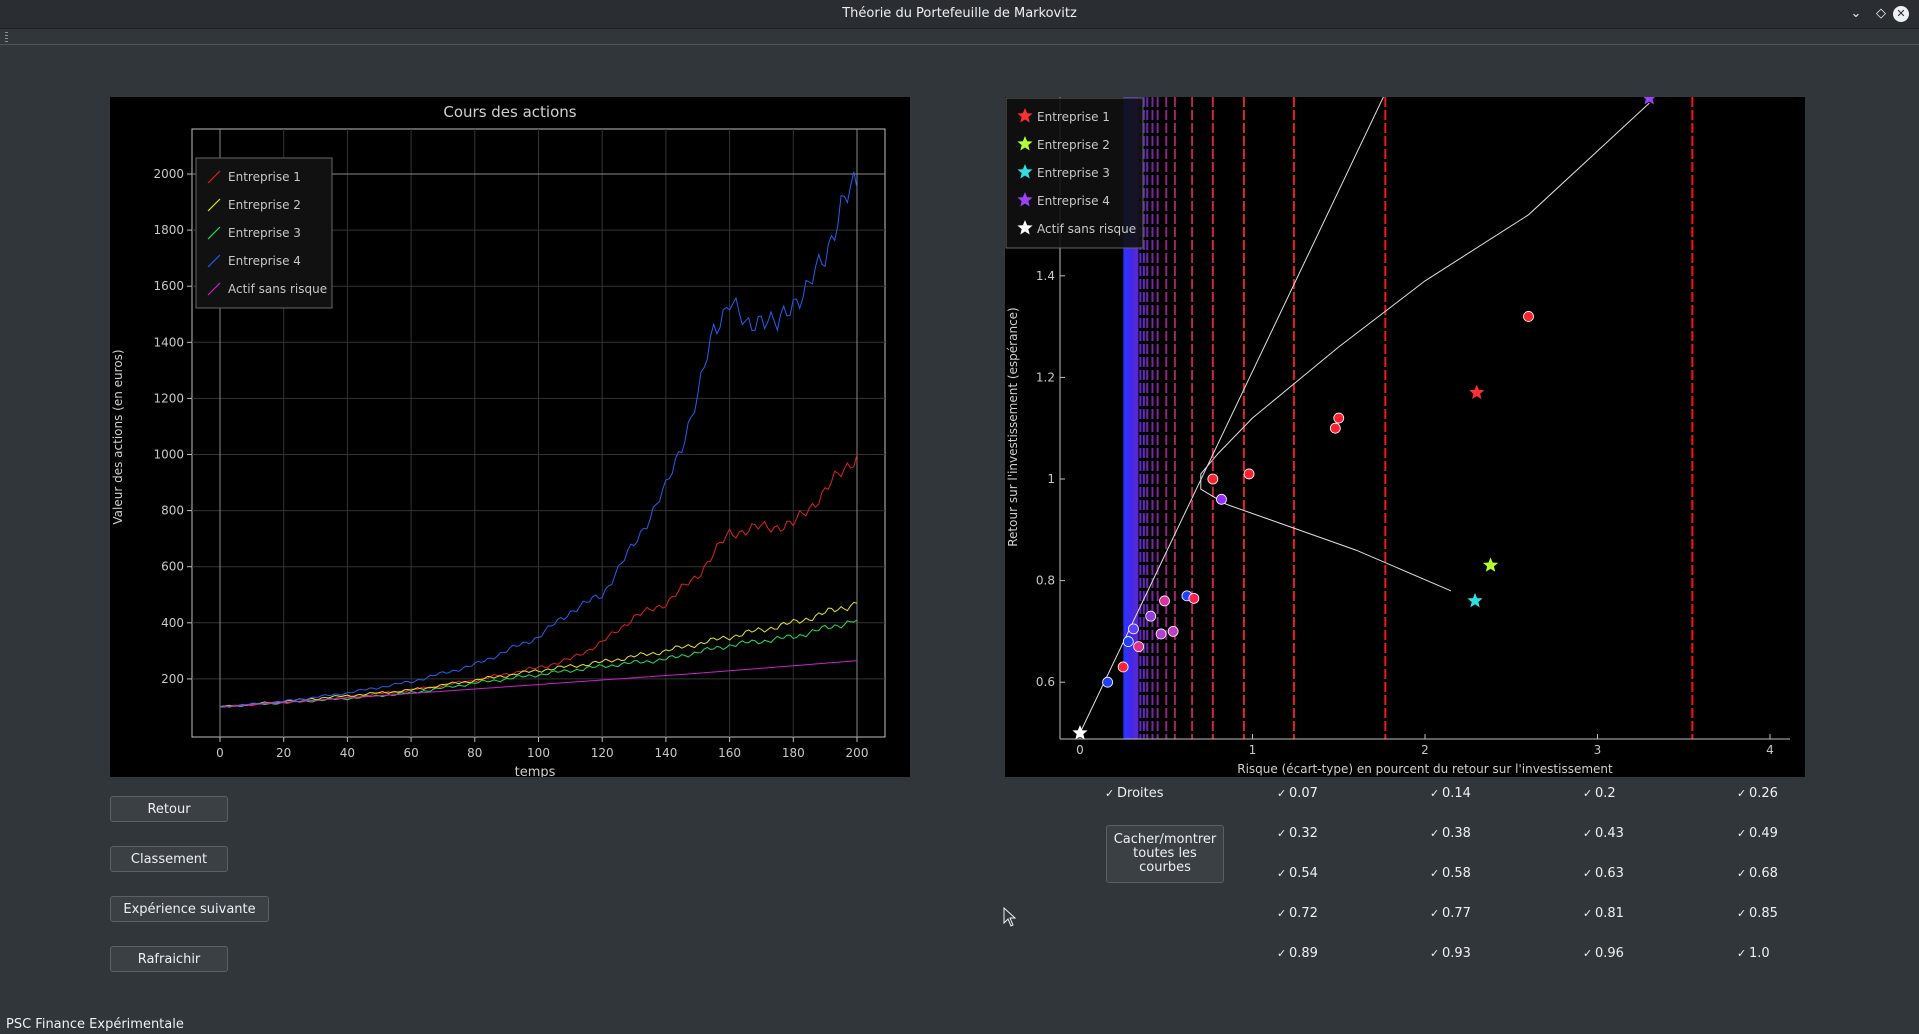  I want to click on curve-checkbox-label: 0.49, so click(1763, 833).